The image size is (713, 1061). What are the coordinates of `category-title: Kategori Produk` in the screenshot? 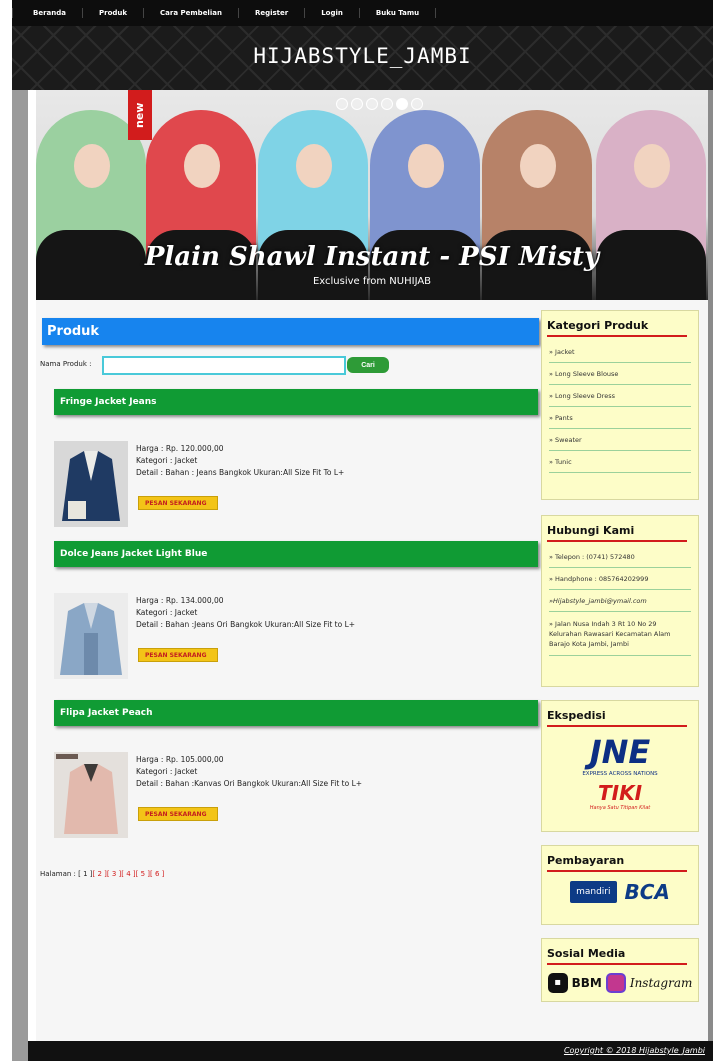 It's located at (617, 328).